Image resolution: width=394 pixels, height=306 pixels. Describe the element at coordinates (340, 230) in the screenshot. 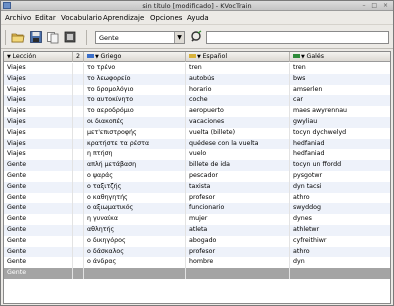

I see `cell-welsh: athletwr` at that location.